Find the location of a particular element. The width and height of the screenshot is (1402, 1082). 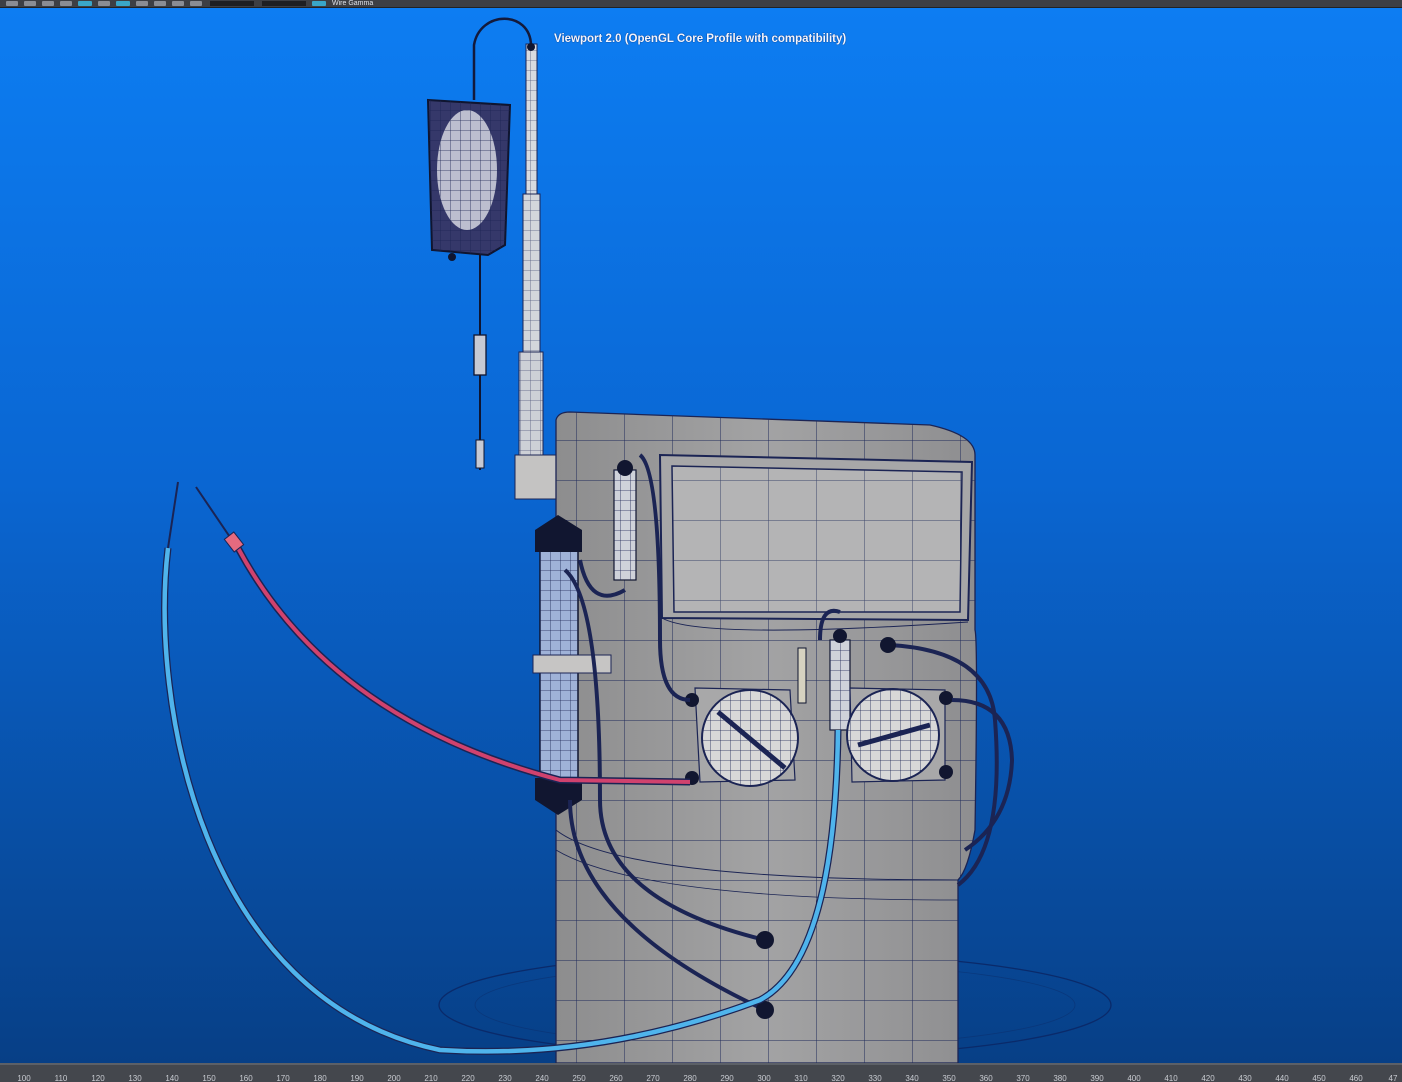

move-icon is located at coordinates (30, 3).